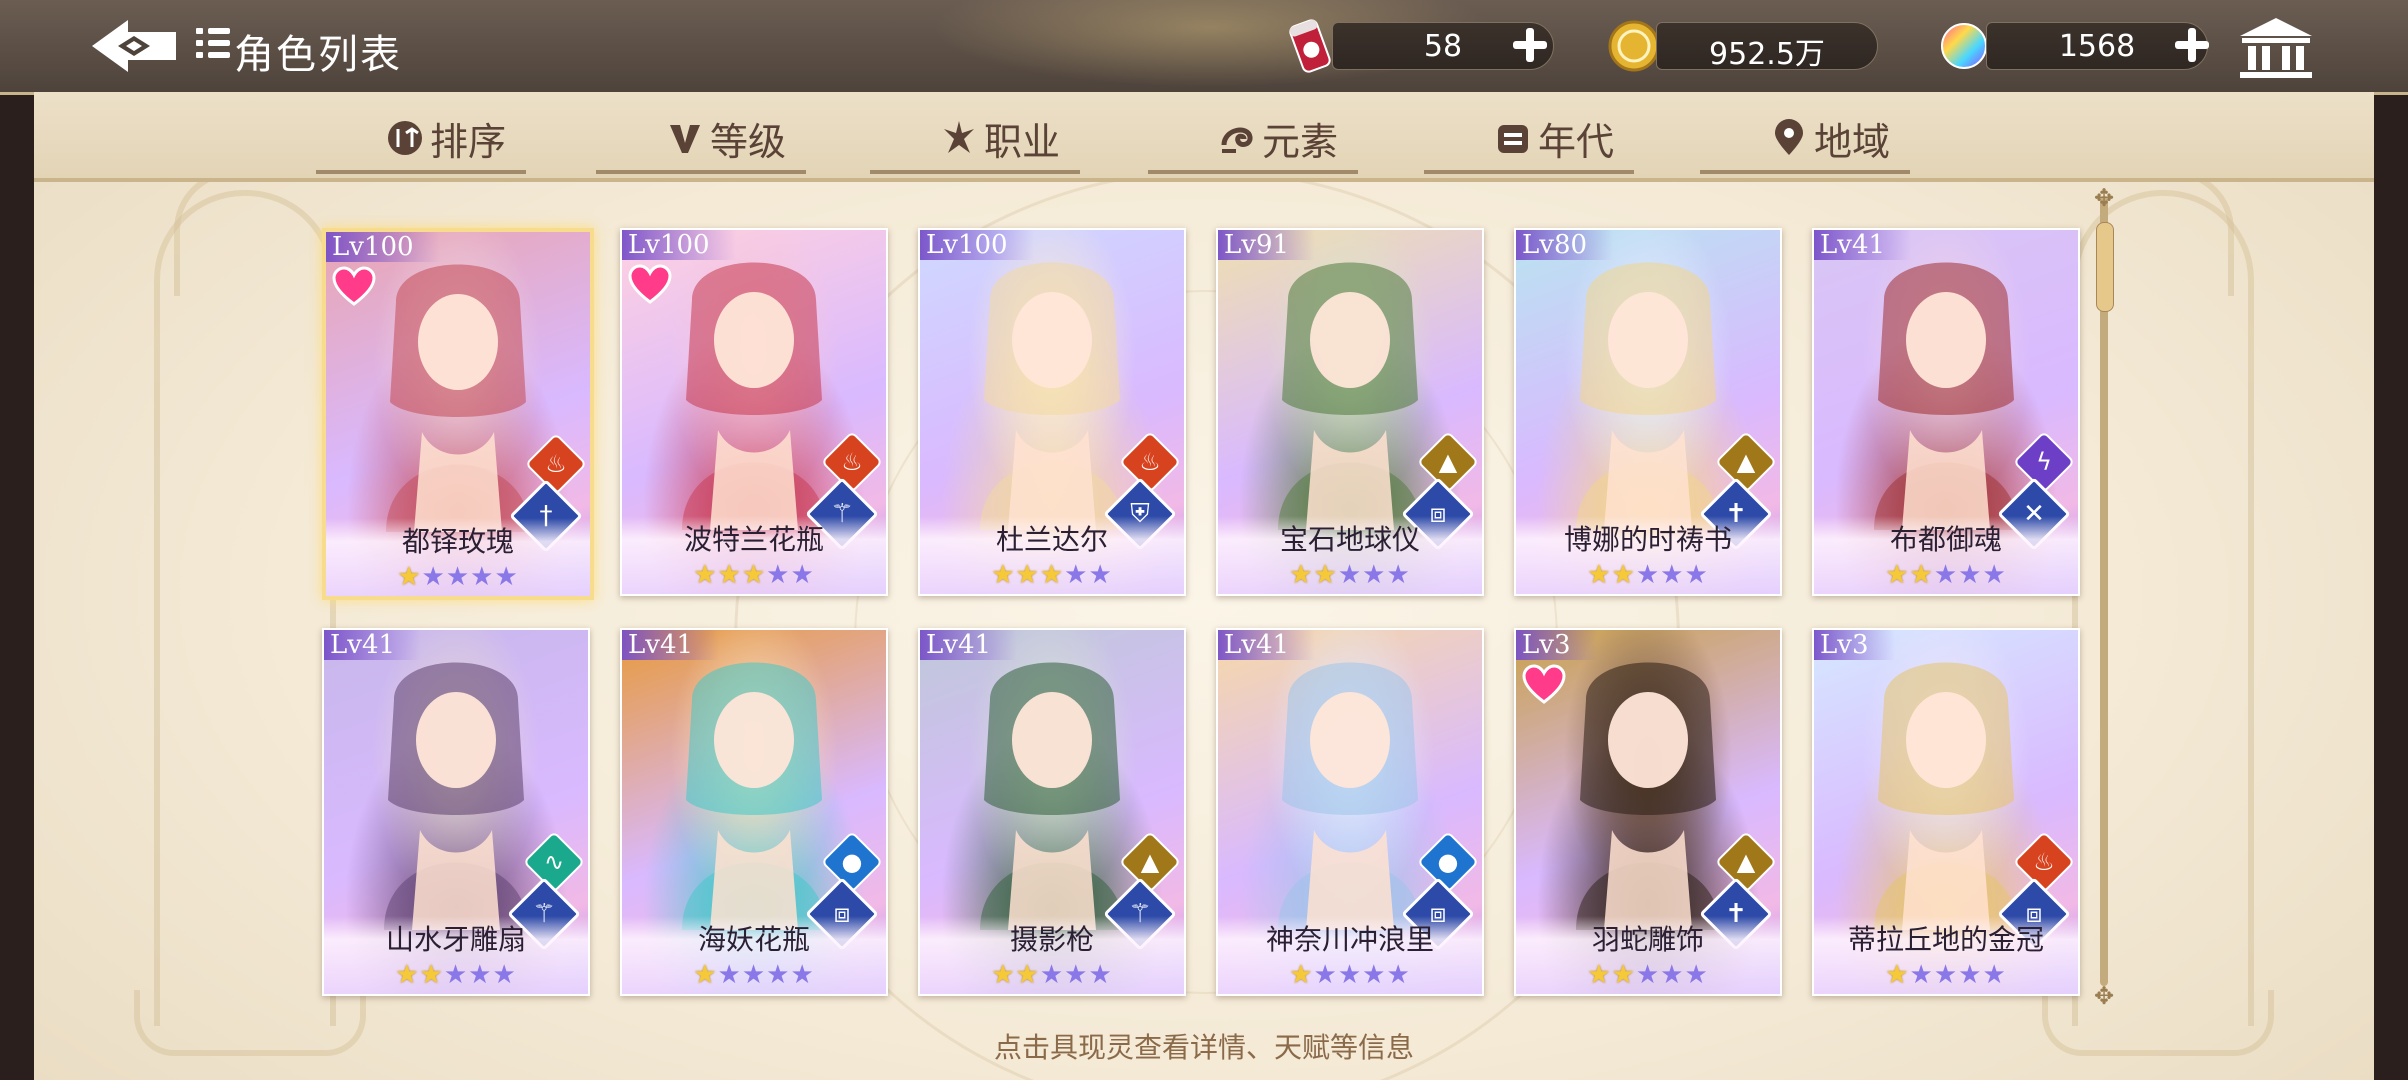  Describe the element at coordinates (1203, 1047) in the screenshot. I see `hint-text: 点击具现灵查看详情、天赋等信息` at that location.